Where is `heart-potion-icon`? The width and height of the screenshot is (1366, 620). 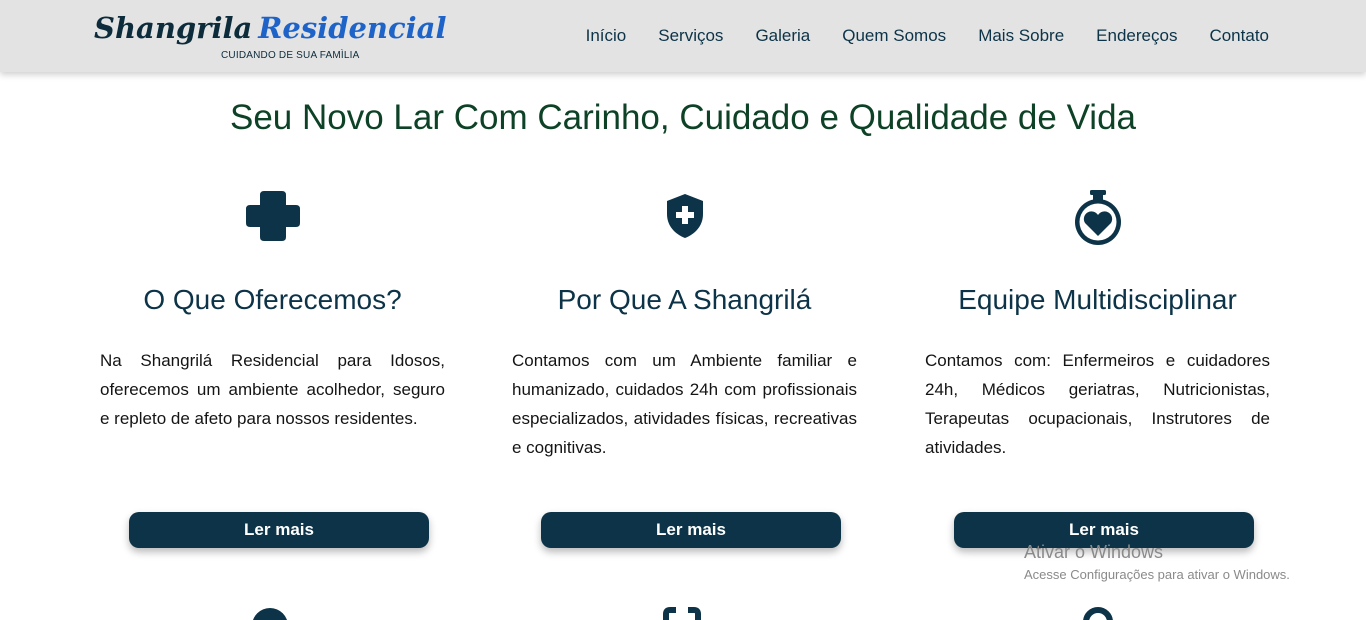 heart-potion-icon is located at coordinates (1097, 216).